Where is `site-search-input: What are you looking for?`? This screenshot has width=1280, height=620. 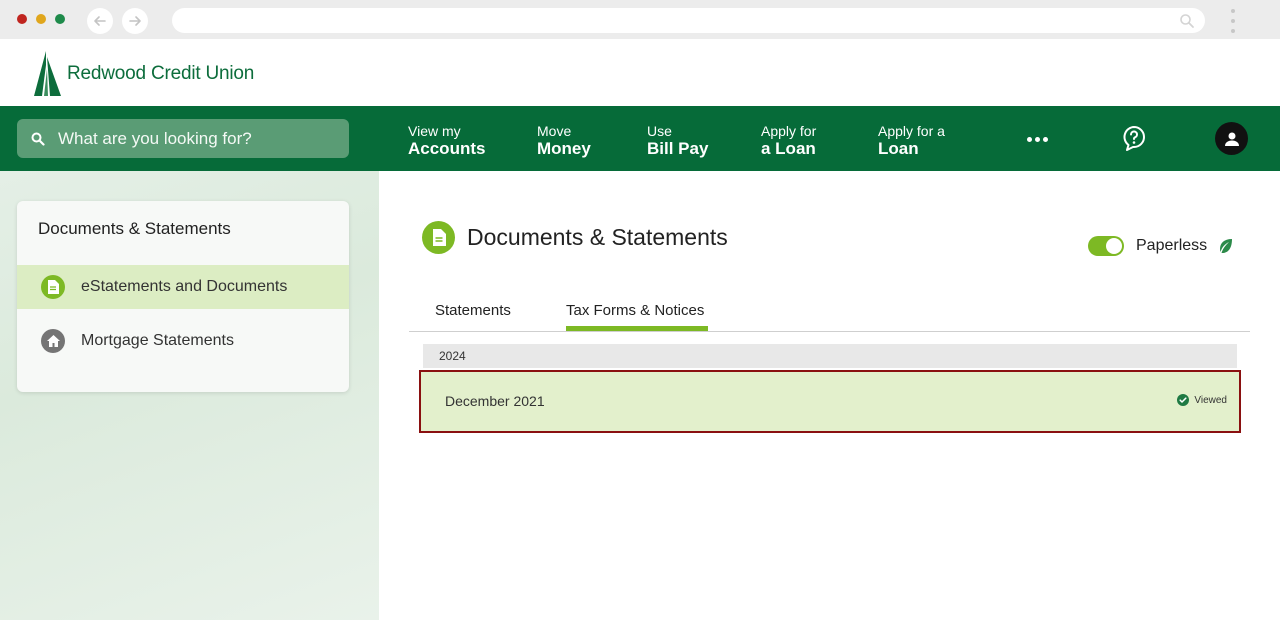
site-search-input: What are you looking for? is located at coordinates (183, 138).